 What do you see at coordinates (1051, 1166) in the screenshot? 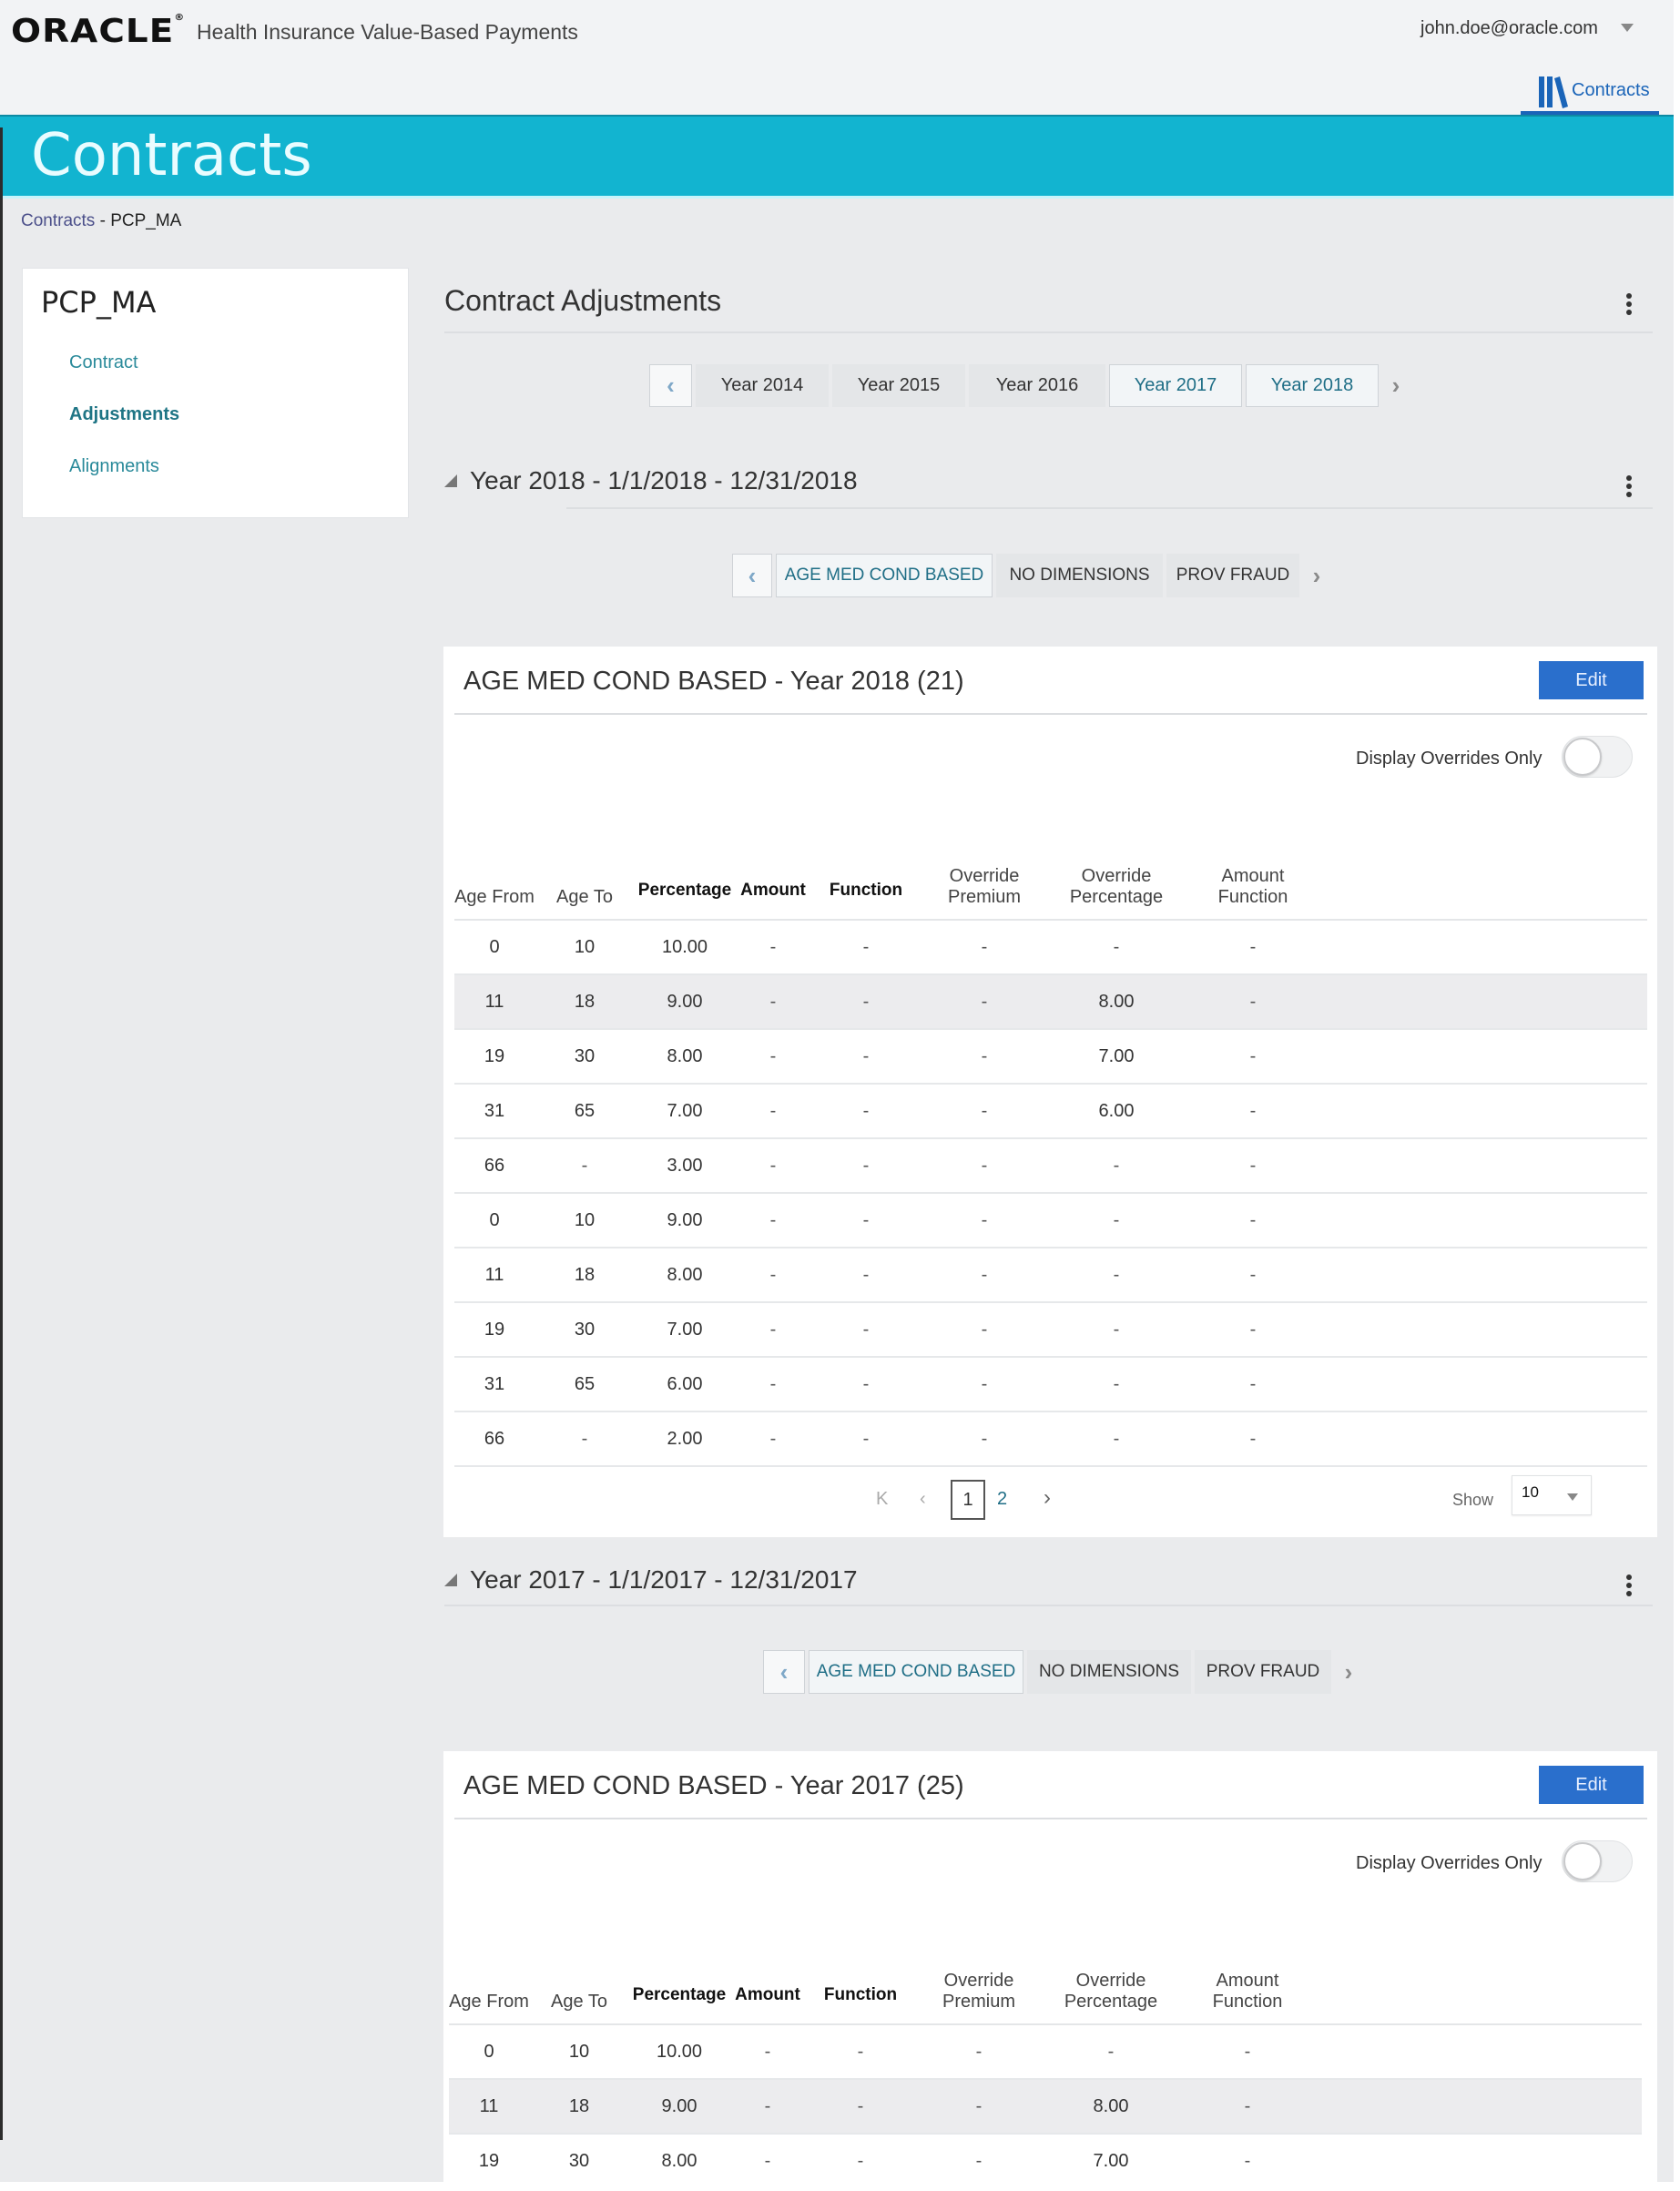
I see `table-row: 66-3.00- - - - -` at bounding box center [1051, 1166].